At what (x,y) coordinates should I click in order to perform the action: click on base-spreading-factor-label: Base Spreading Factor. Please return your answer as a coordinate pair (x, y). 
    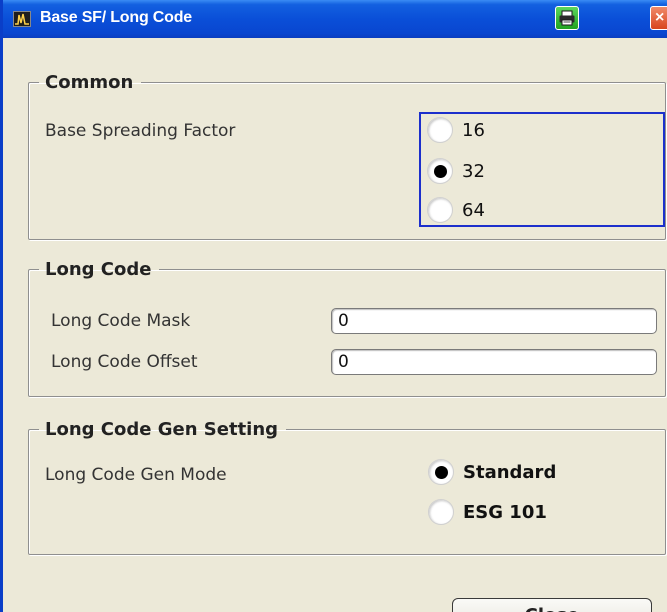
    Looking at the image, I should click on (140, 131).